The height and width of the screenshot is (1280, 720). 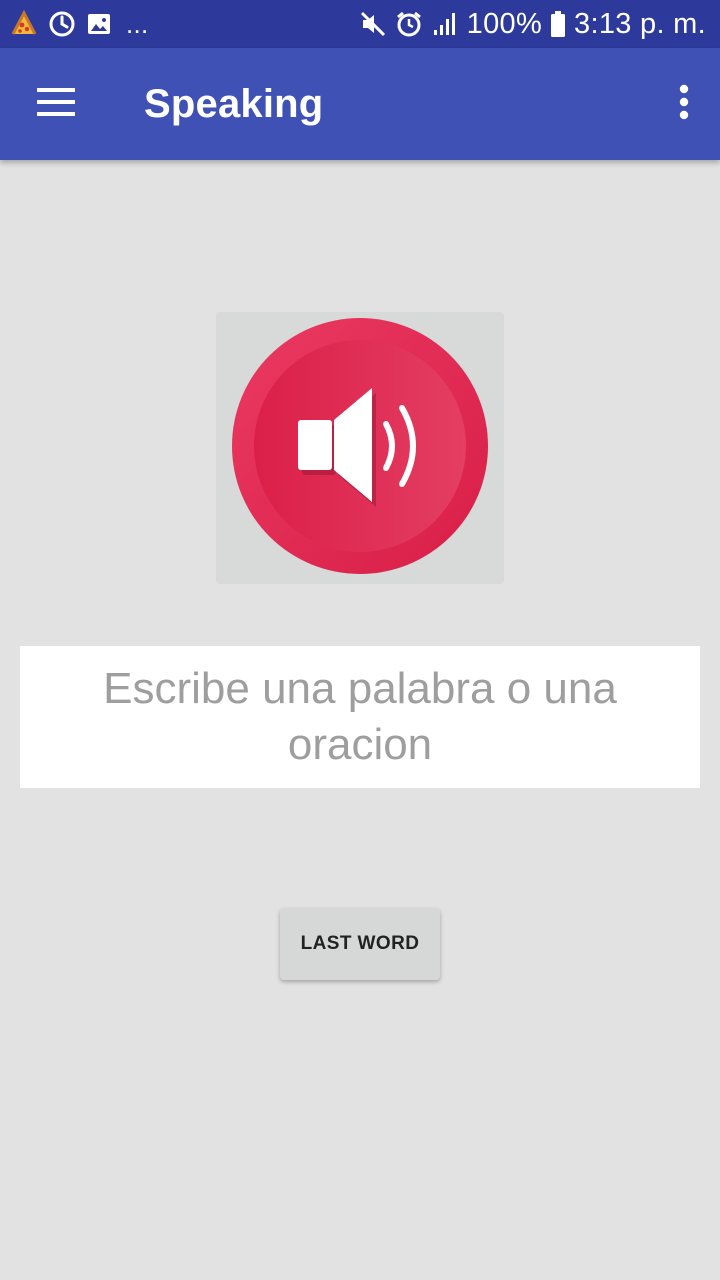 I want to click on word-input-placeholder: Escribe una palabra o una oracion, so click(x=360, y=716).